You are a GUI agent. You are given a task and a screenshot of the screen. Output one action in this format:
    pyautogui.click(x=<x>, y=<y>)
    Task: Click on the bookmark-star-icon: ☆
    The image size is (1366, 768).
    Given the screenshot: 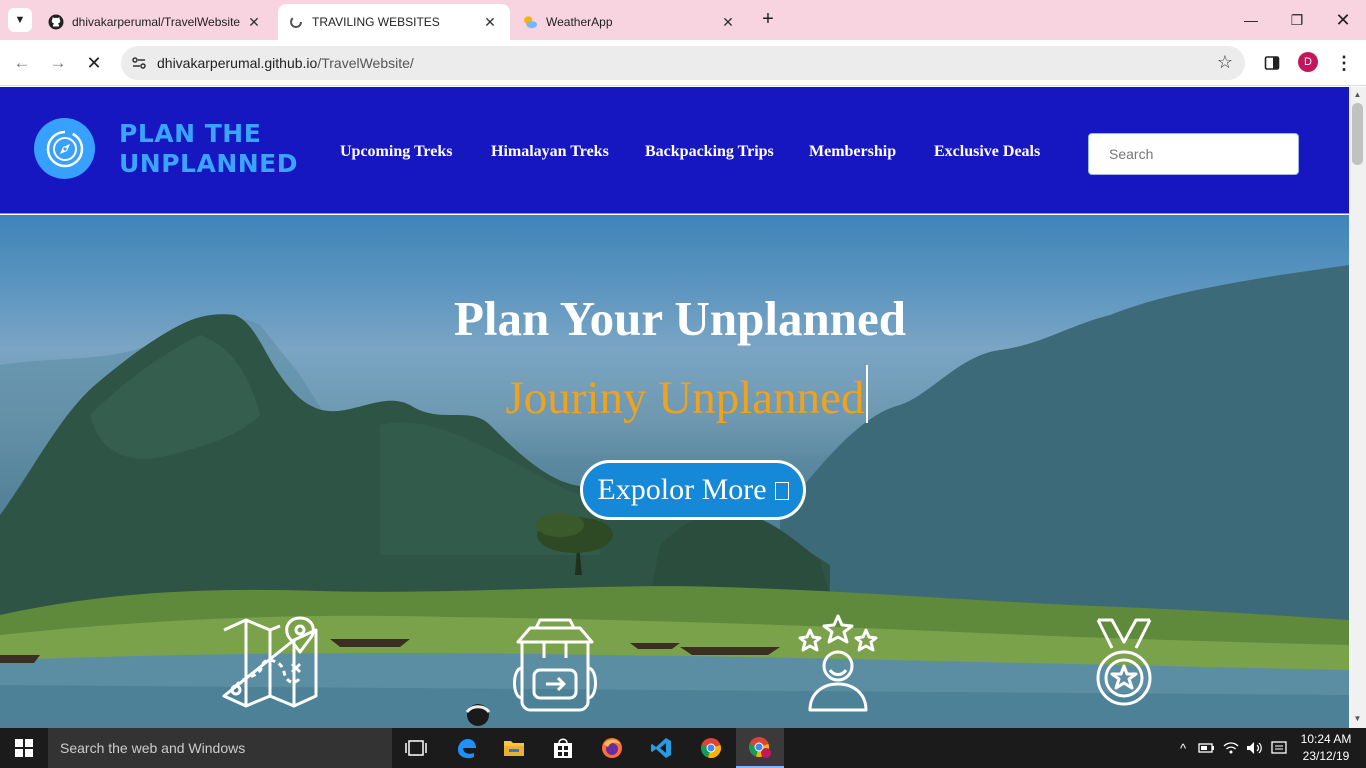 What is the action you would take?
    pyautogui.click(x=1225, y=62)
    